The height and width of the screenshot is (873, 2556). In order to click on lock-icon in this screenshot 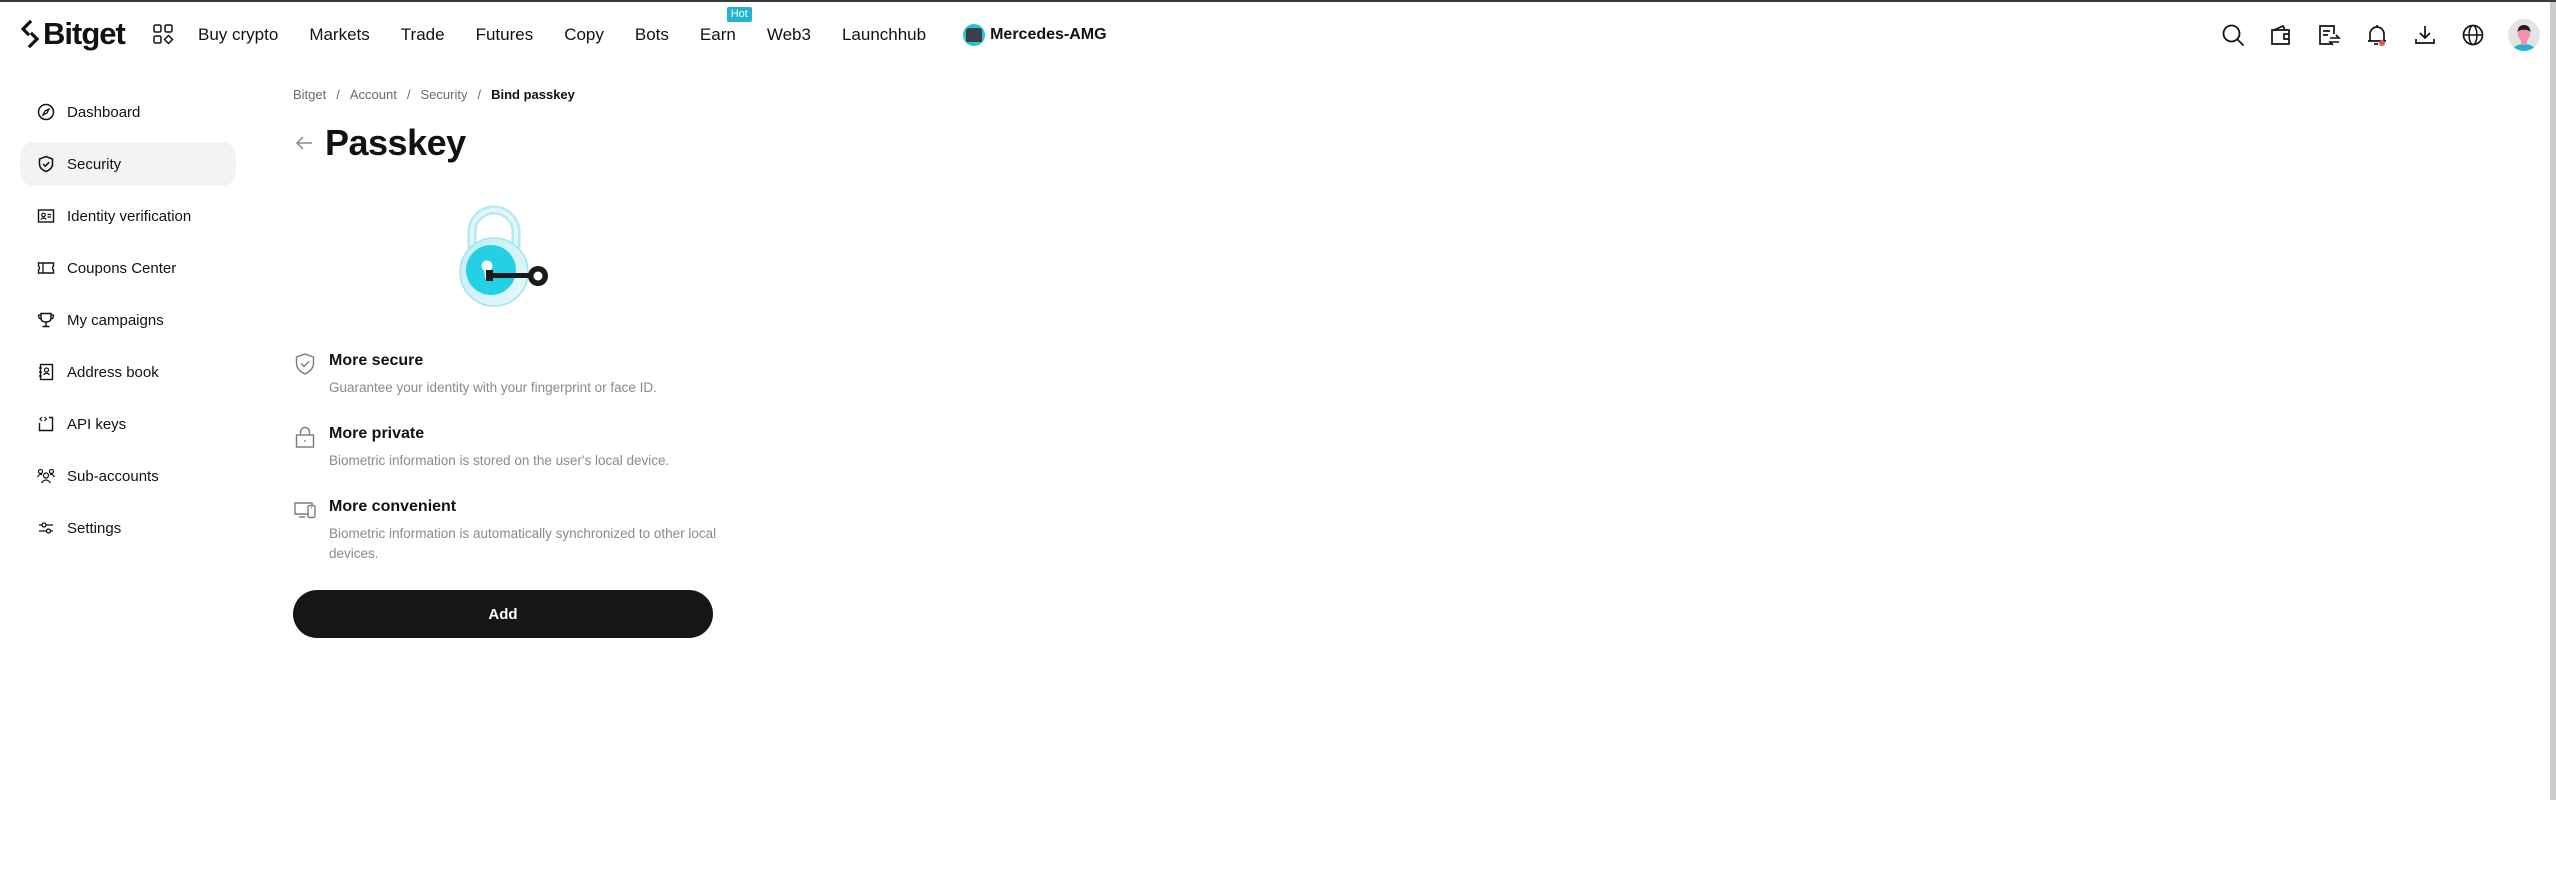, I will do `click(305, 437)`.